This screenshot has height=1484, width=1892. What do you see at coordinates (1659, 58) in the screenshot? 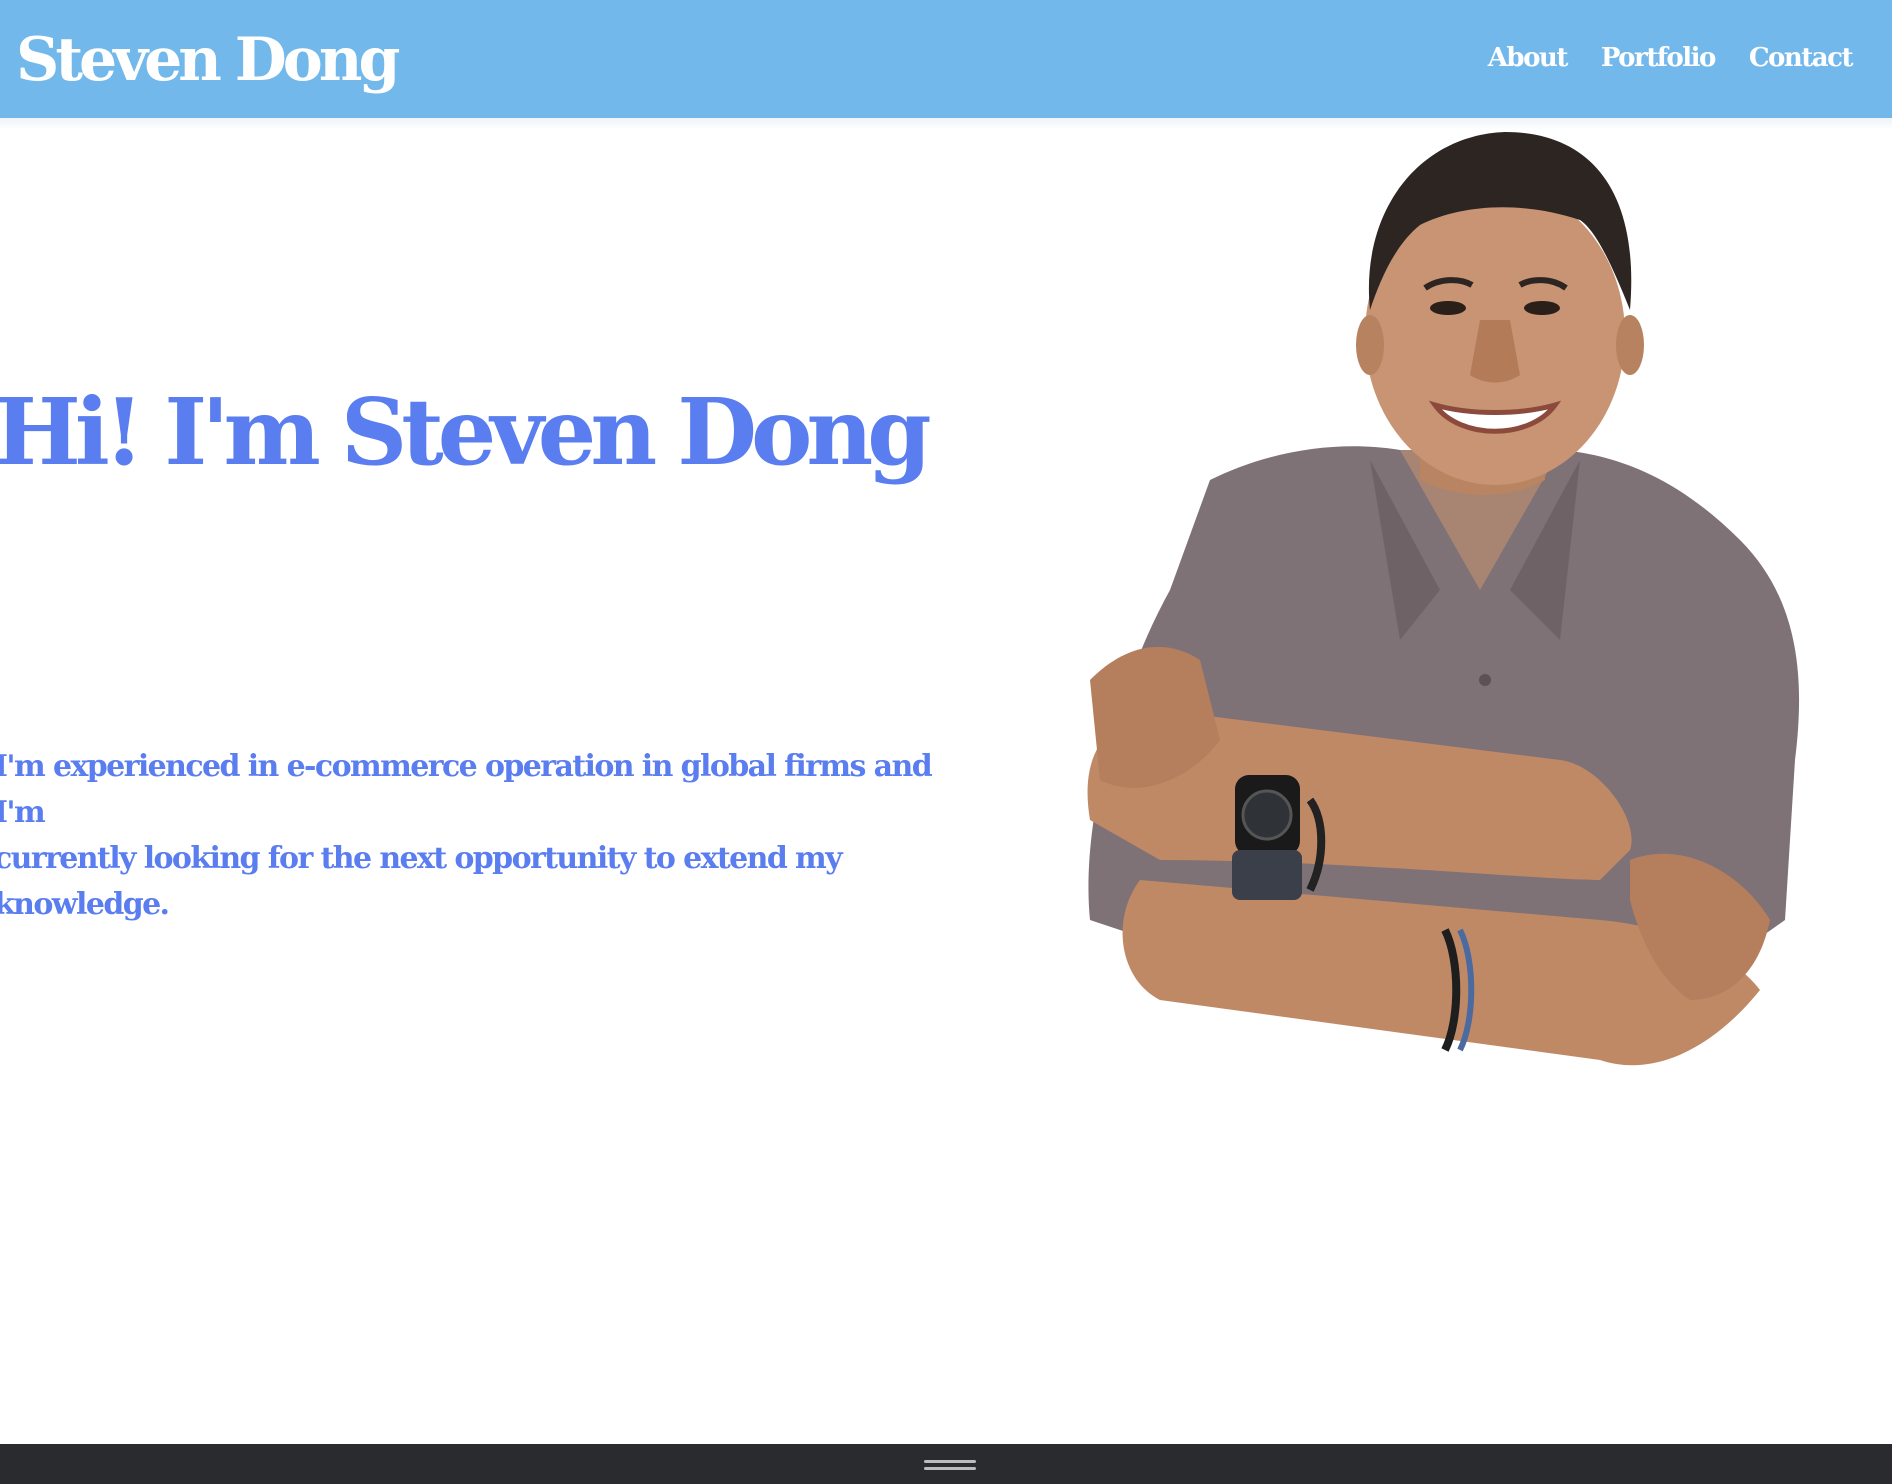
I see `nav-link-portfolio: Portfolio` at bounding box center [1659, 58].